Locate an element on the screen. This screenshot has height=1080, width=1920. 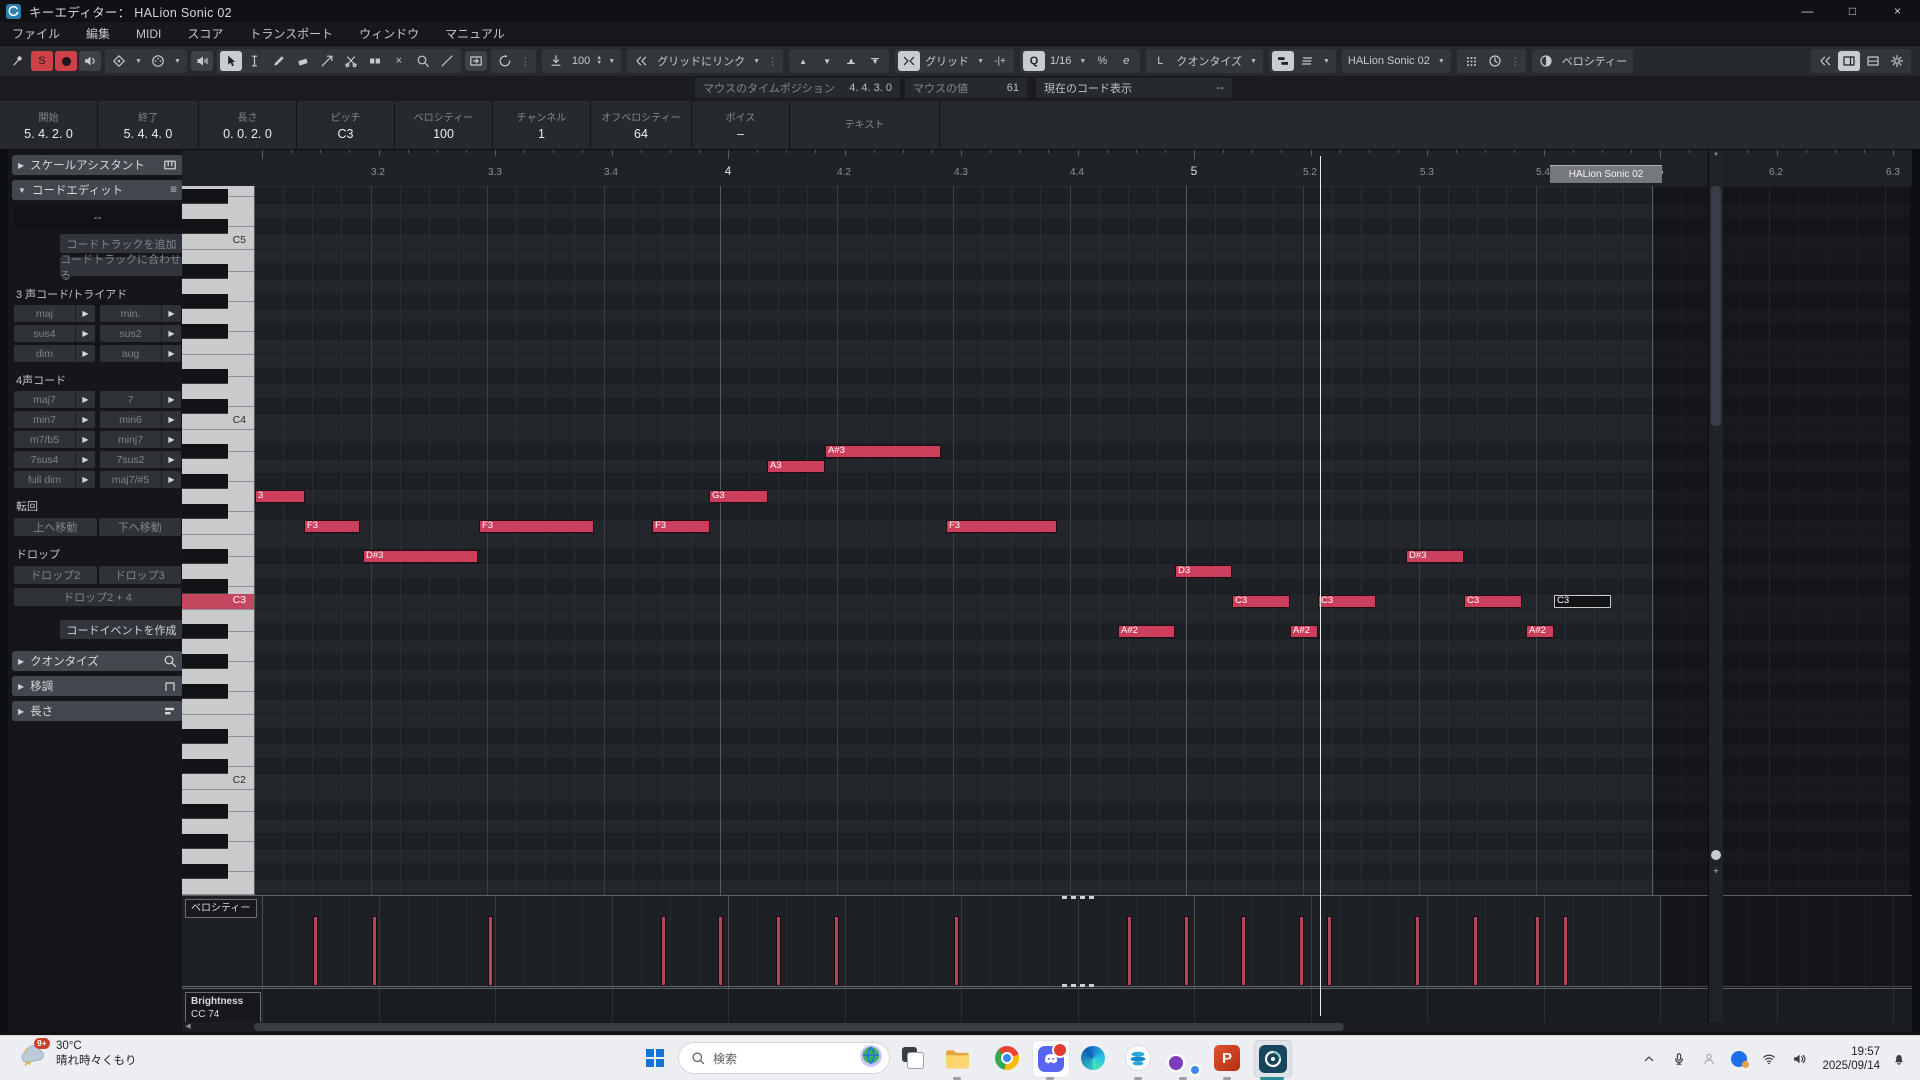
midi-input-dropdown-icon: ▼ is located at coordinates (177, 61).